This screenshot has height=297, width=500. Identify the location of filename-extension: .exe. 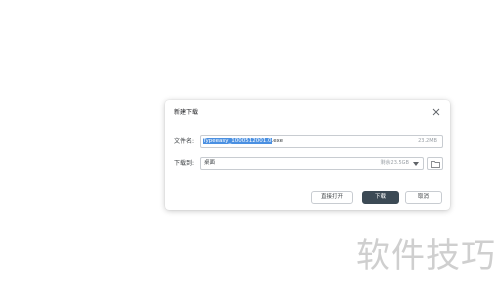
(277, 141).